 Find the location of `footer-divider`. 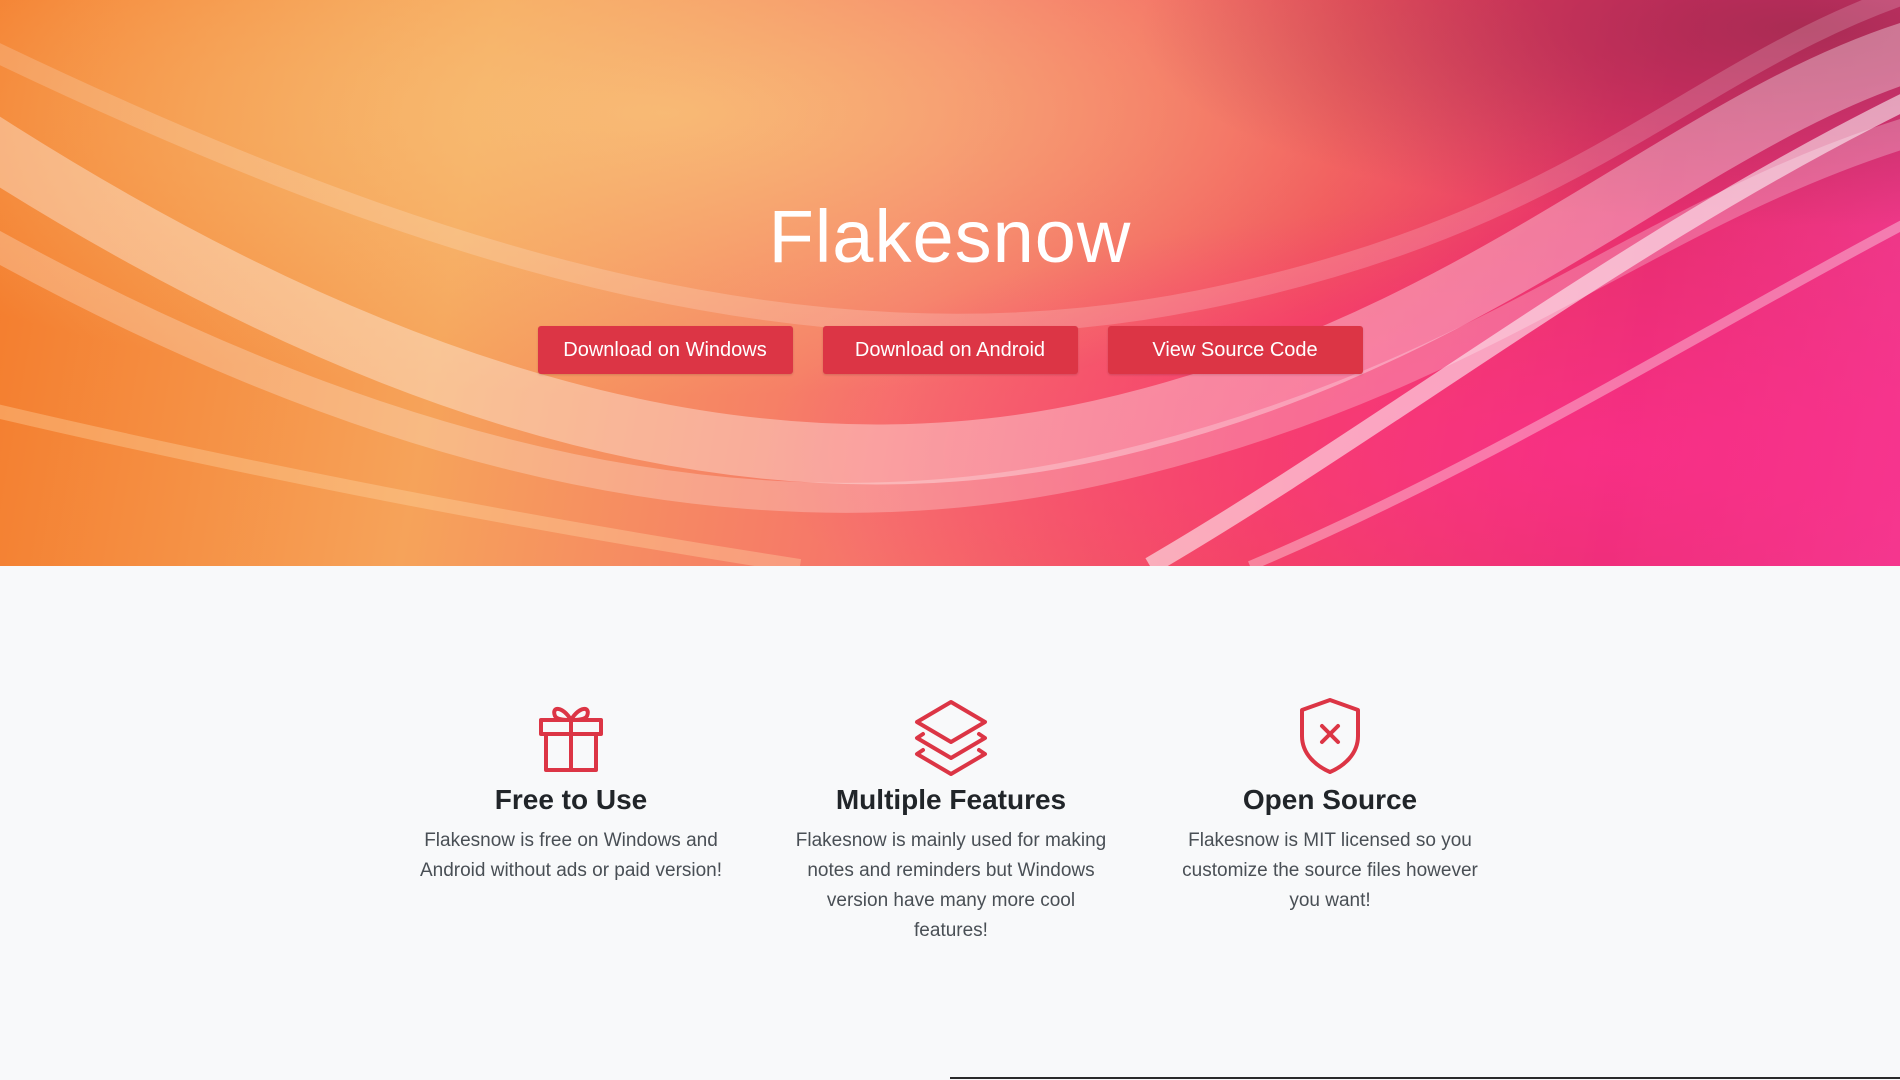

footer-divider is located at coordinates (1425, 1078).